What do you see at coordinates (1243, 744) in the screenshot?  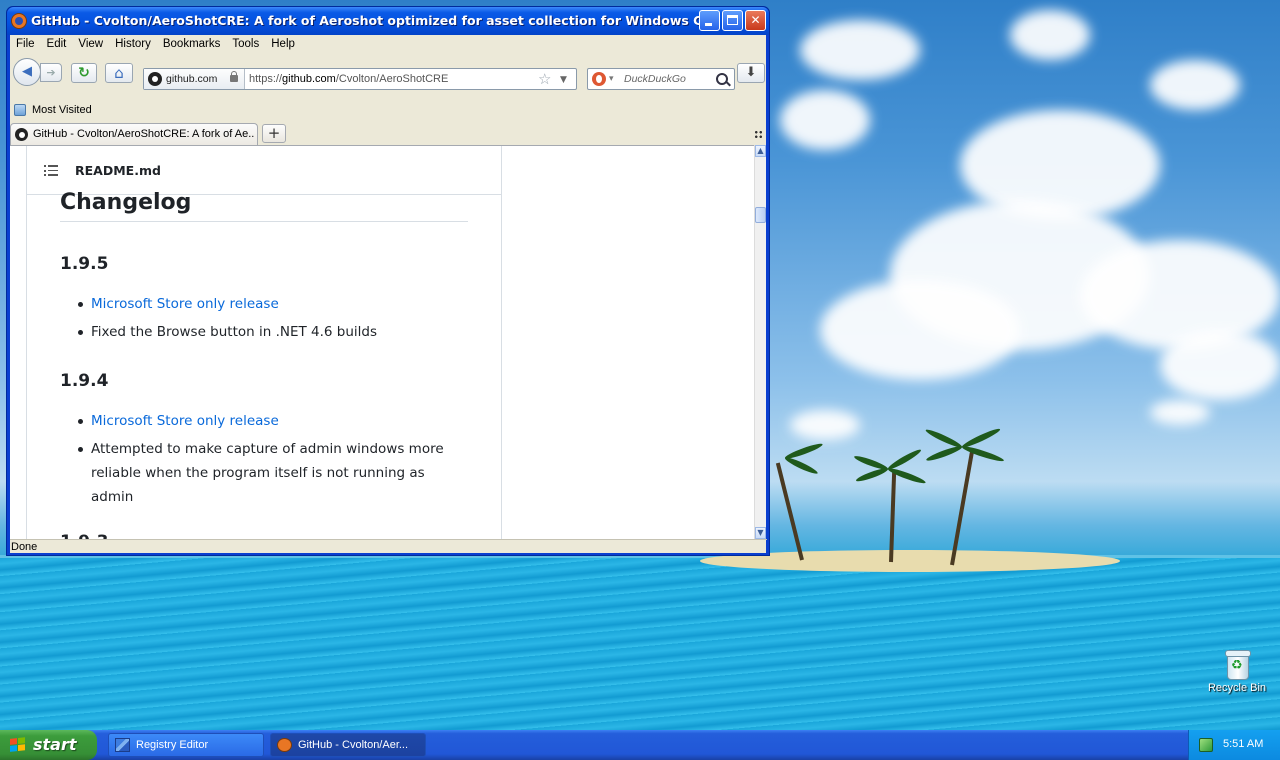 I see `clock: 5:51 AM` at bounding box center [1243, 744].